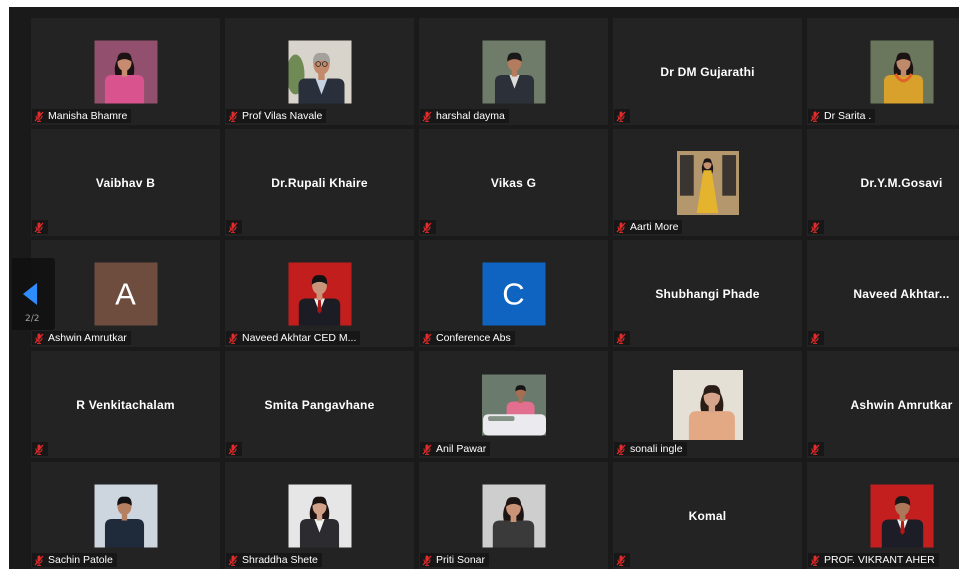 The image size is (959, 570). I want to click on participant-name: R Venkitachalam, so click(125, 404).